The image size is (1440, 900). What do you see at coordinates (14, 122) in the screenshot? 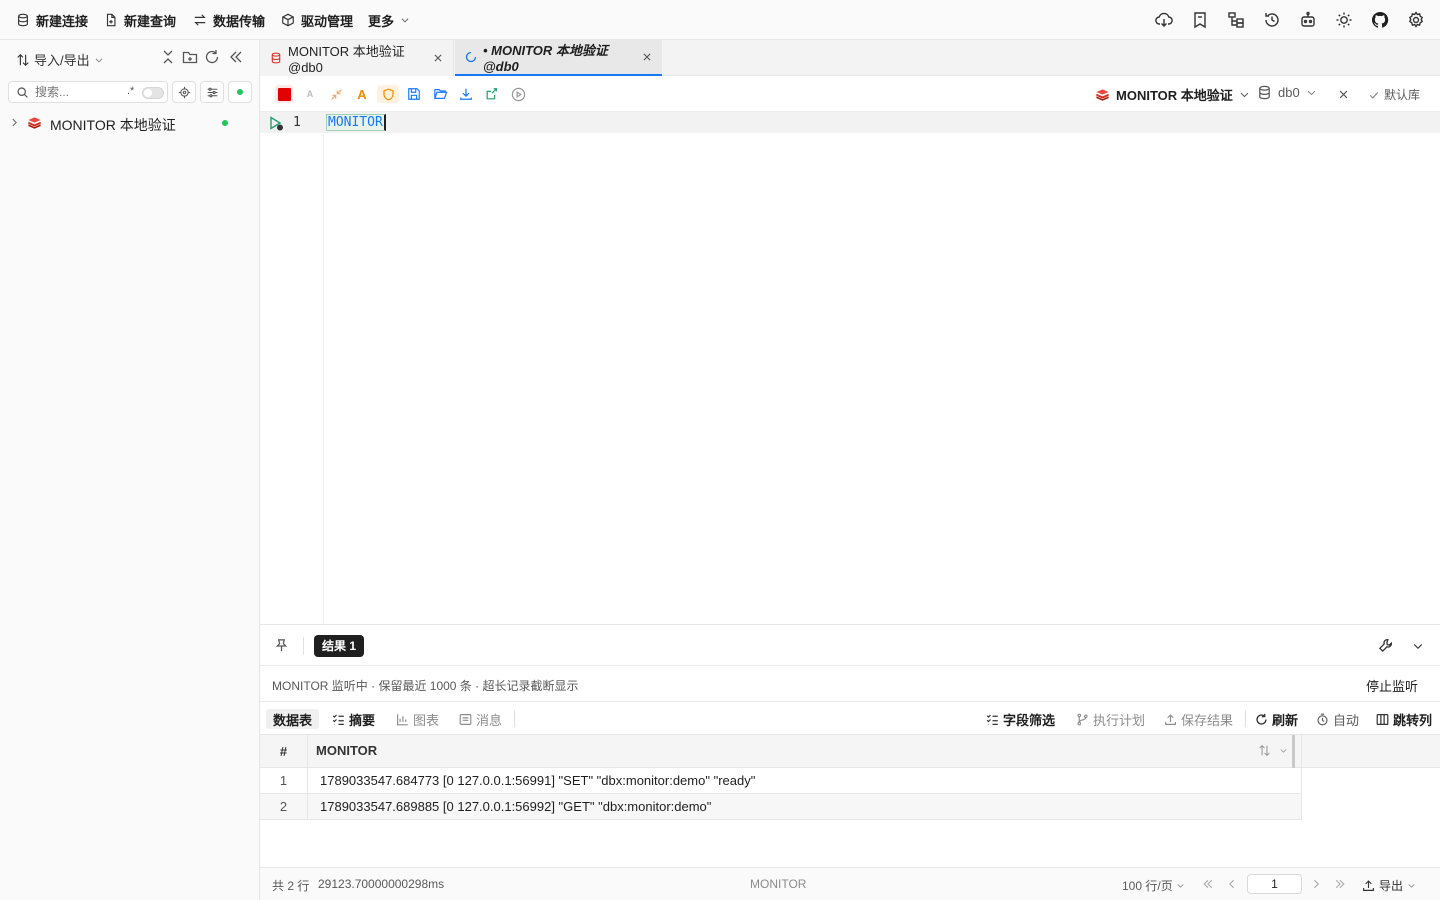
I see `chevron-right-icon` at bounding box center [14, 122].